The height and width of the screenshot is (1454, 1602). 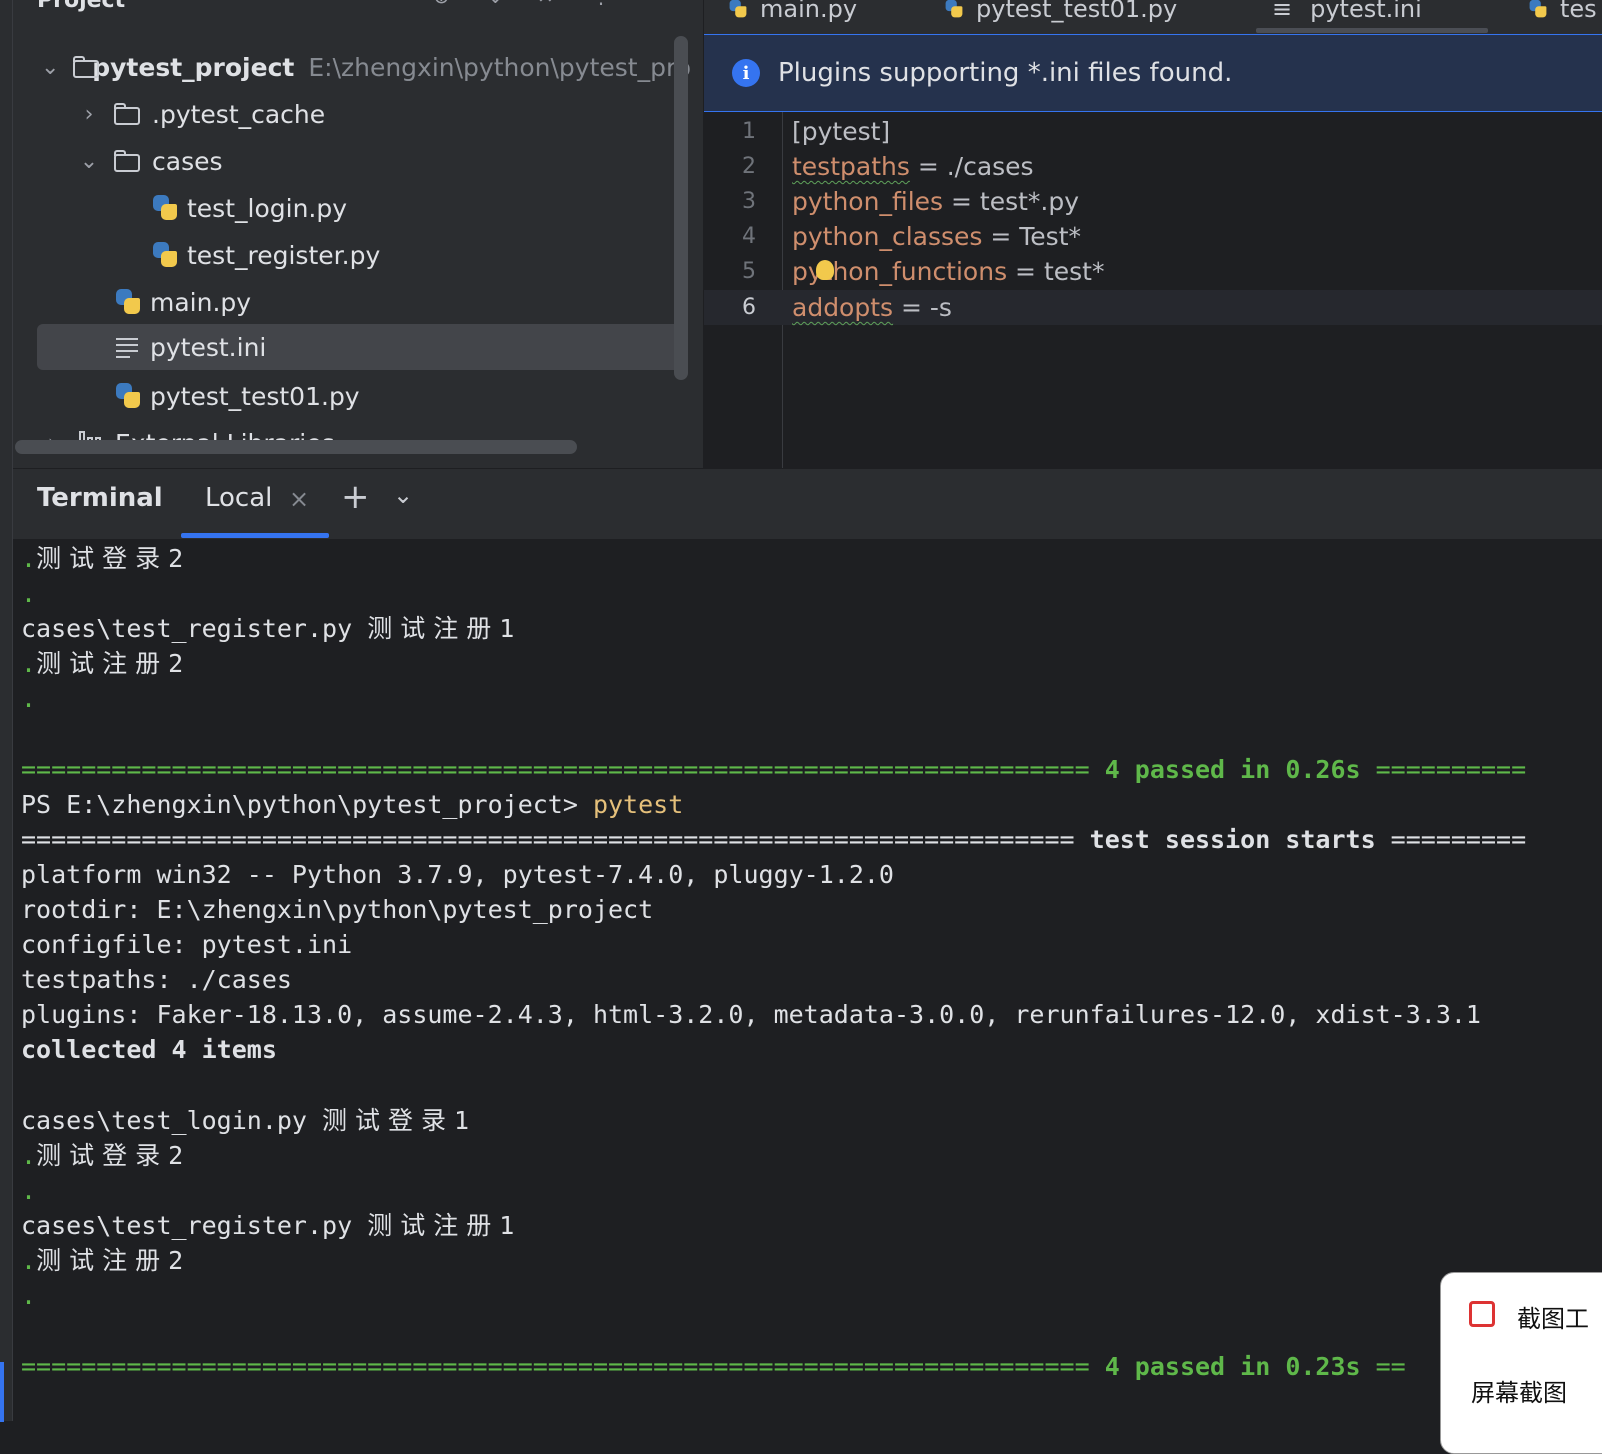 I want to click on tree-item-pytest-cache: › .pytest_cache, so click(x=390, y=114).